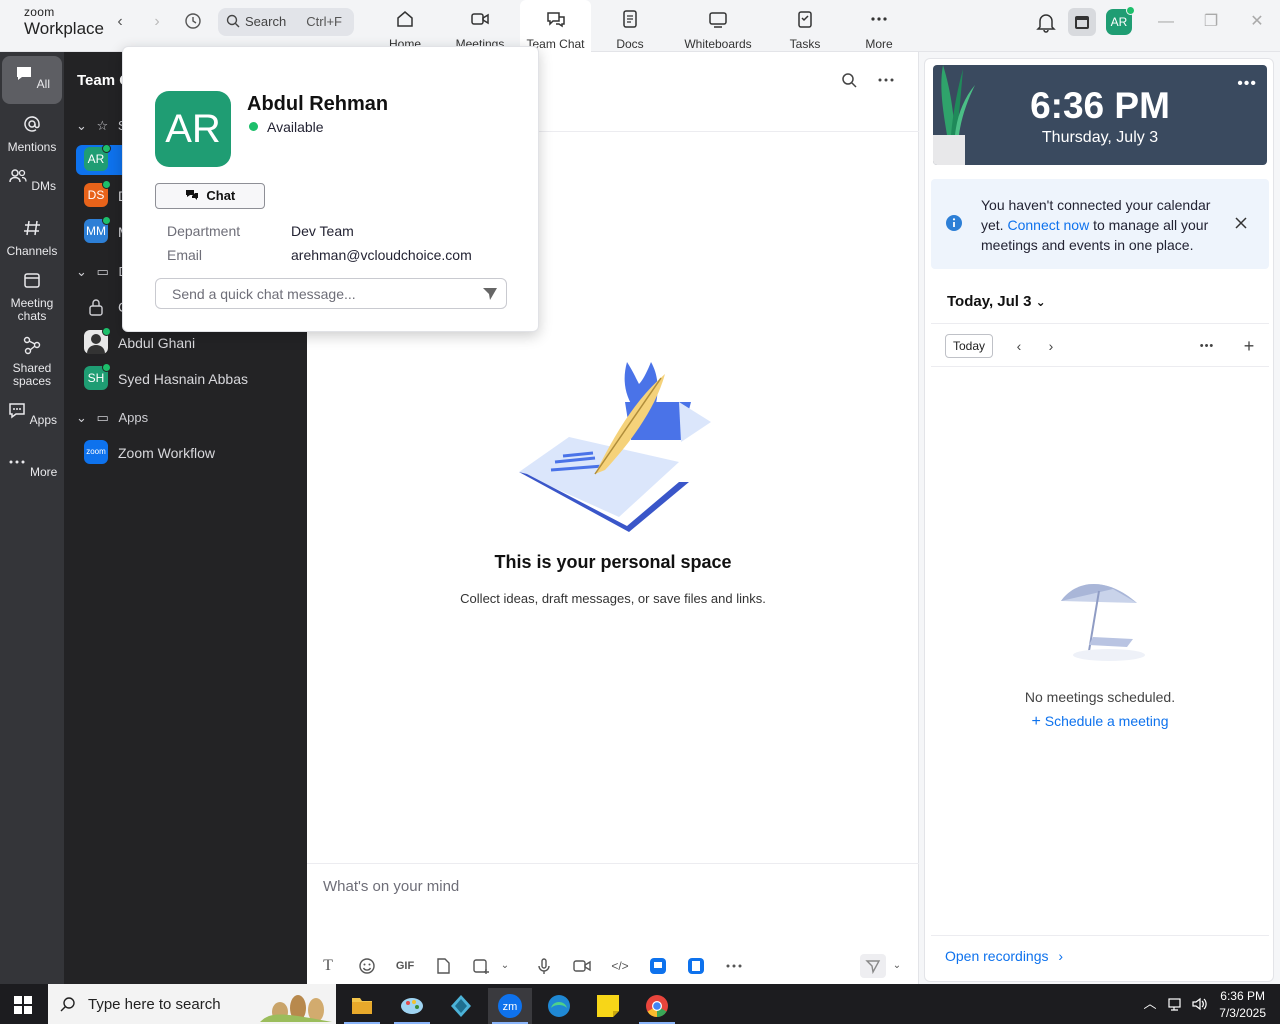 The image size is (1280, 1024). I want to click on close-button: ✕, so click(1257, 22).